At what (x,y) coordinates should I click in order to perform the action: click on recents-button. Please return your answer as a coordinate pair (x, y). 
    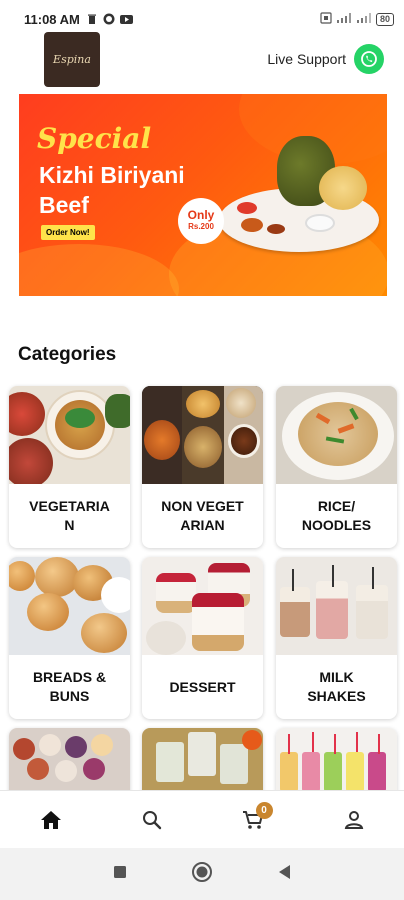
    Looking at the image, I should click on (120, 874).